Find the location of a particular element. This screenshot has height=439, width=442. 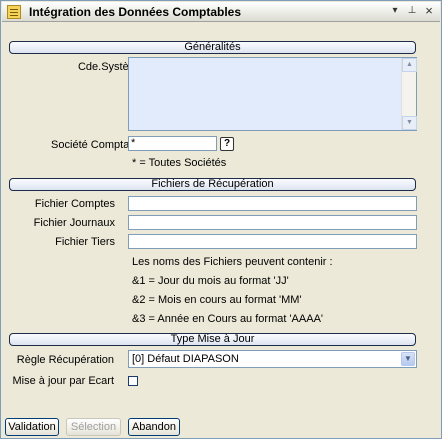

societe-note: * = Toutes Sociétés is located at coordinates (179, 163).